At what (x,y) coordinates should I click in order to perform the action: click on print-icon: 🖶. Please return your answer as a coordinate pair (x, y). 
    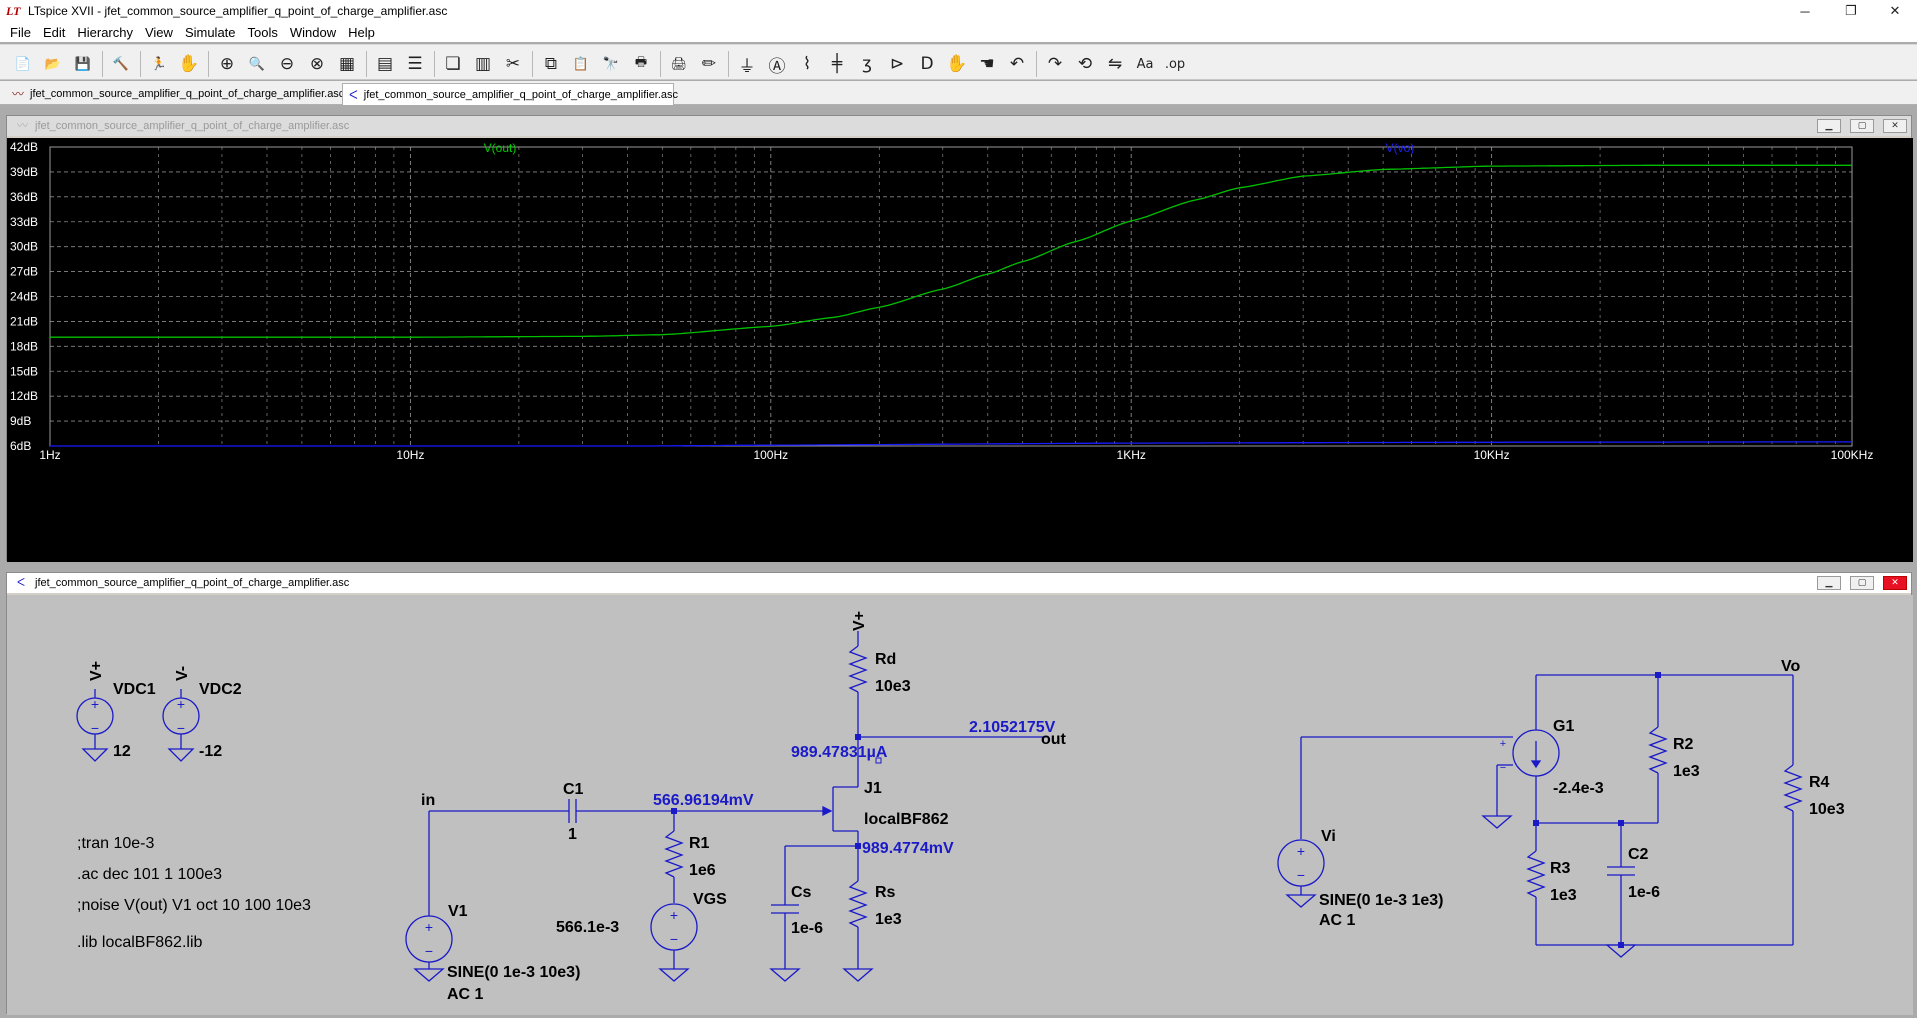
    Looking at the image, I should click on (641, 64).